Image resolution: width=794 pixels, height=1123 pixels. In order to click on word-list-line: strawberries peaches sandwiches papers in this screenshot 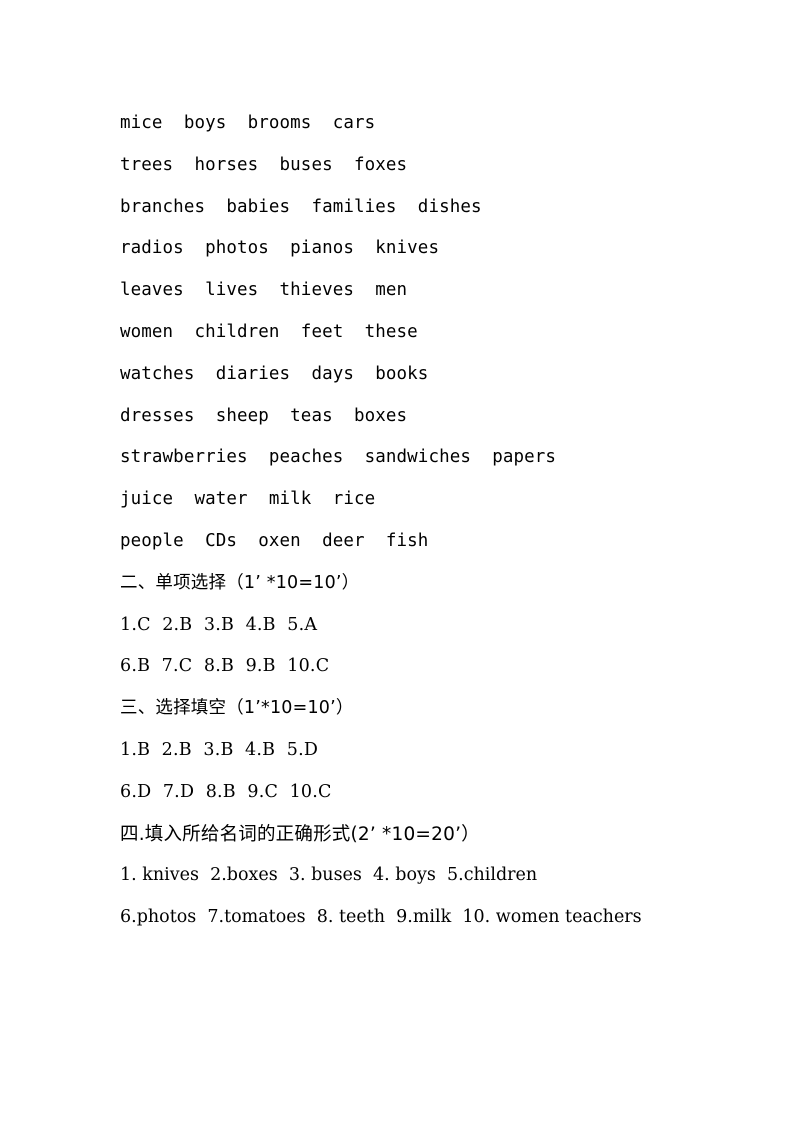, I will do `click(338, 457)`.